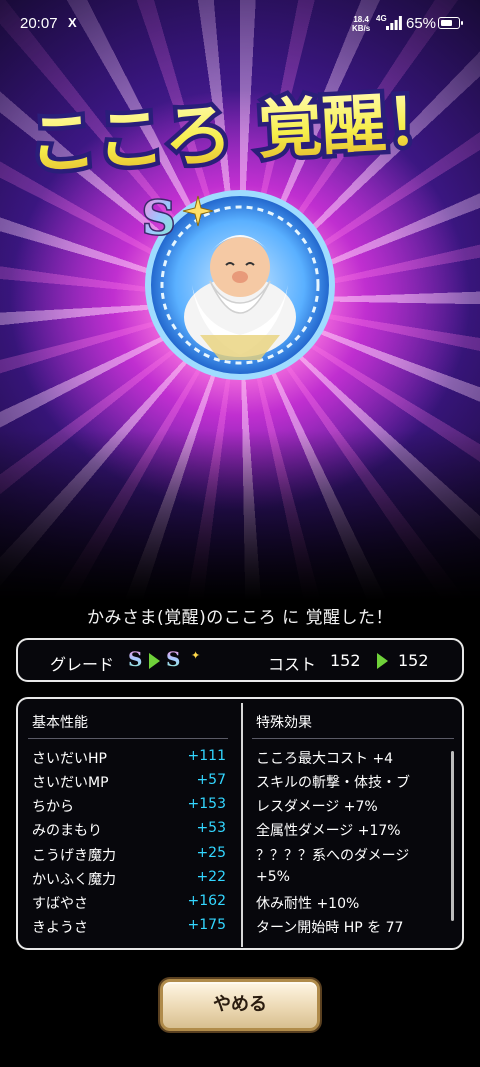 The width and height of the screenshot is (480, 1067). I want to click on grade-label: グレード, so click(82, 664).